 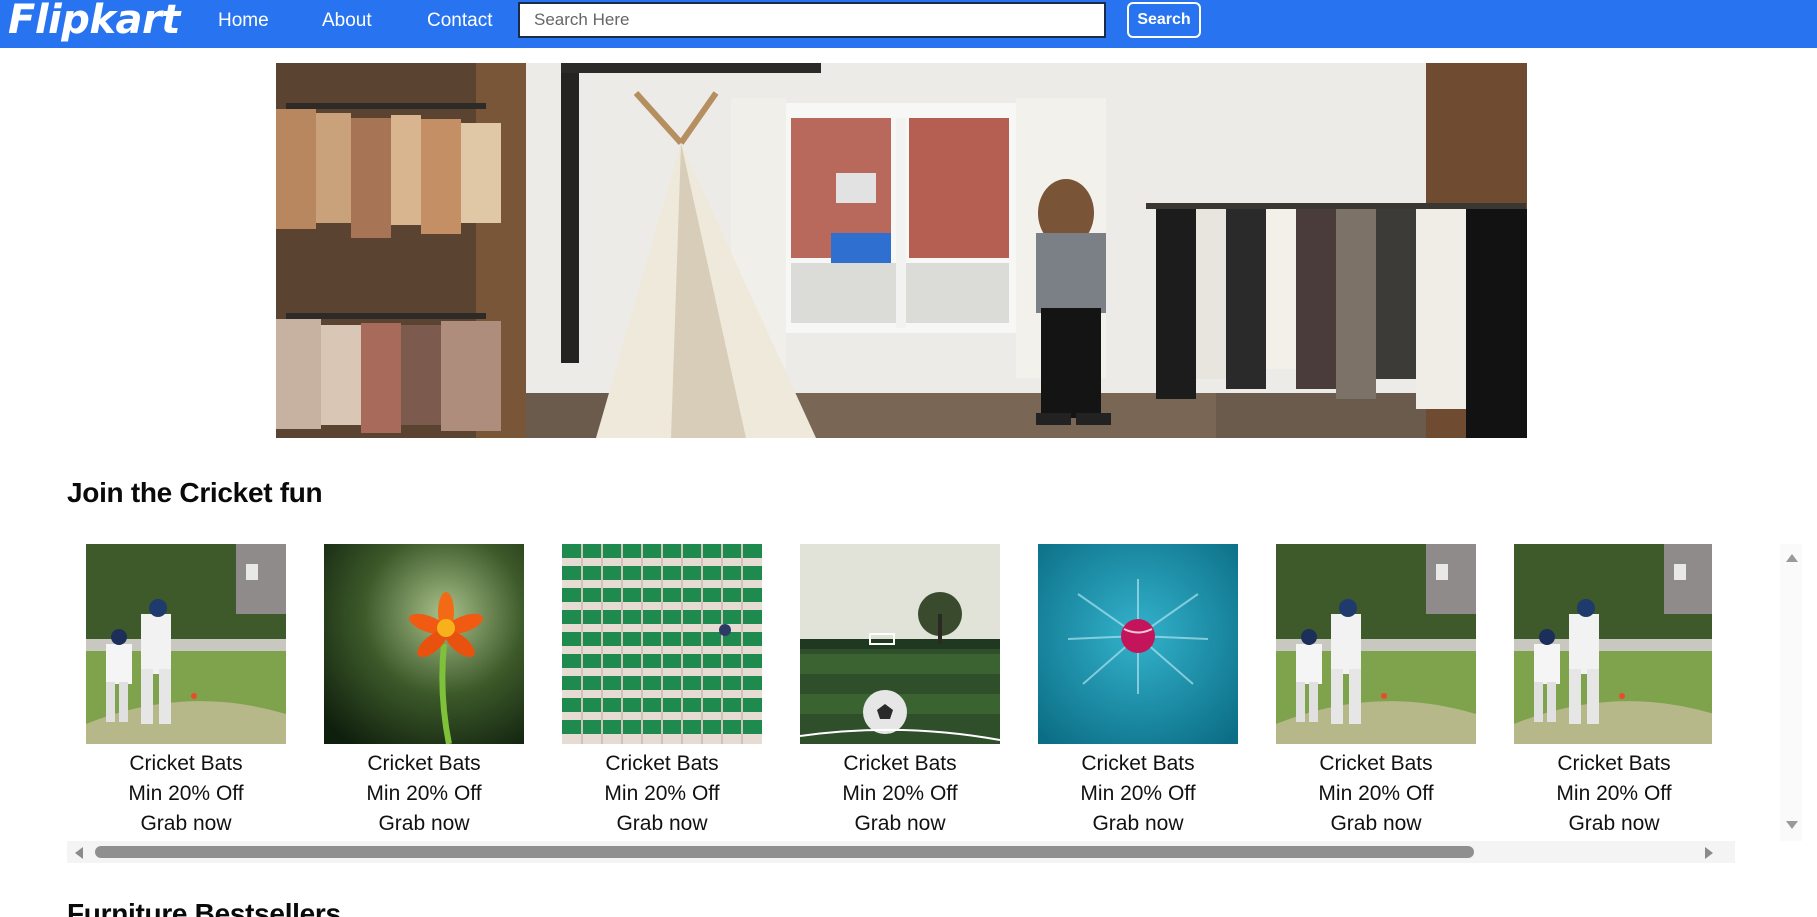 I want to click on scroll-left-arrow-icon, so click(x=79, y=853).